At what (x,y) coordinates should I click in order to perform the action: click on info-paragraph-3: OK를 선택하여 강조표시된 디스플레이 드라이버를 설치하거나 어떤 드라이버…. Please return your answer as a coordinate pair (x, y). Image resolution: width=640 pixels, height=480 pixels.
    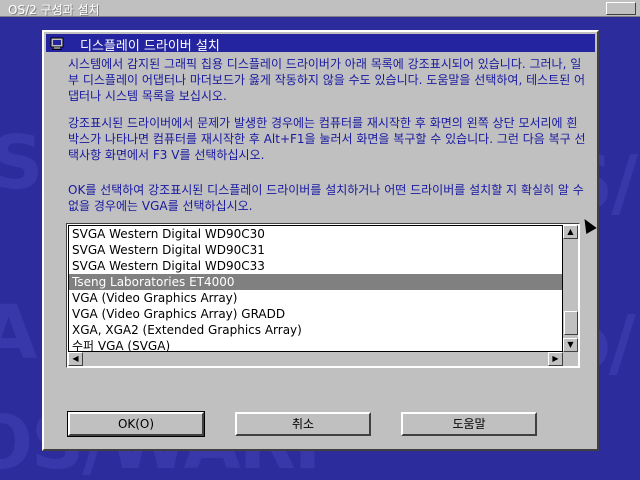
    Looking at the image, I should click on (326, 198).